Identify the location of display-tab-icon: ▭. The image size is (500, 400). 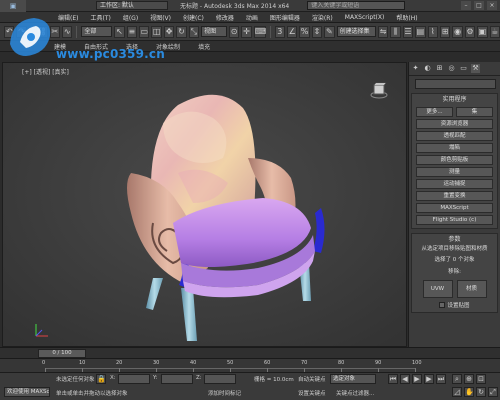
(463, 68).